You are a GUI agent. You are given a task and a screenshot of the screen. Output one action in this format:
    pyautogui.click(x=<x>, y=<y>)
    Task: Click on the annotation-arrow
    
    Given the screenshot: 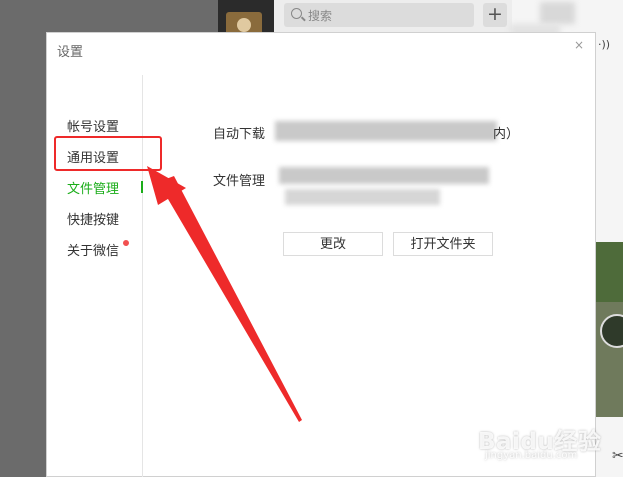 What is the action you would take?
    pyautogui.click(x=224, y=294)
    